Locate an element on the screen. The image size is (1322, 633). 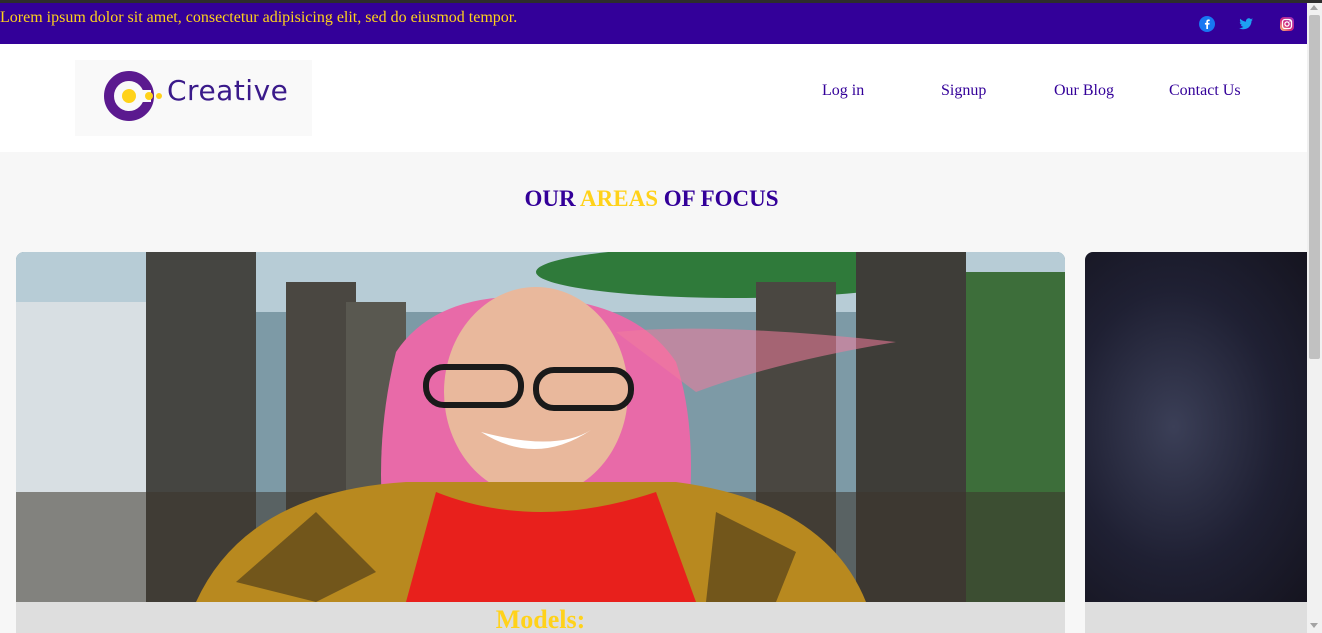
section-title-accent: AREAS is located at coordinates (619, 198).